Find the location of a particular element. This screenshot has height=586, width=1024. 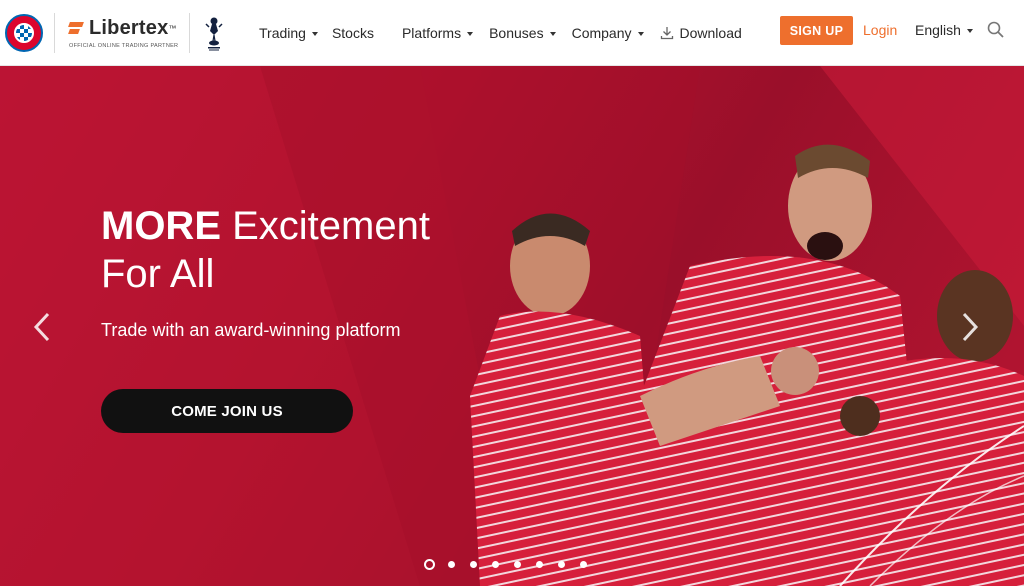

slider-next-arrow is located at coordinates (970, 327).